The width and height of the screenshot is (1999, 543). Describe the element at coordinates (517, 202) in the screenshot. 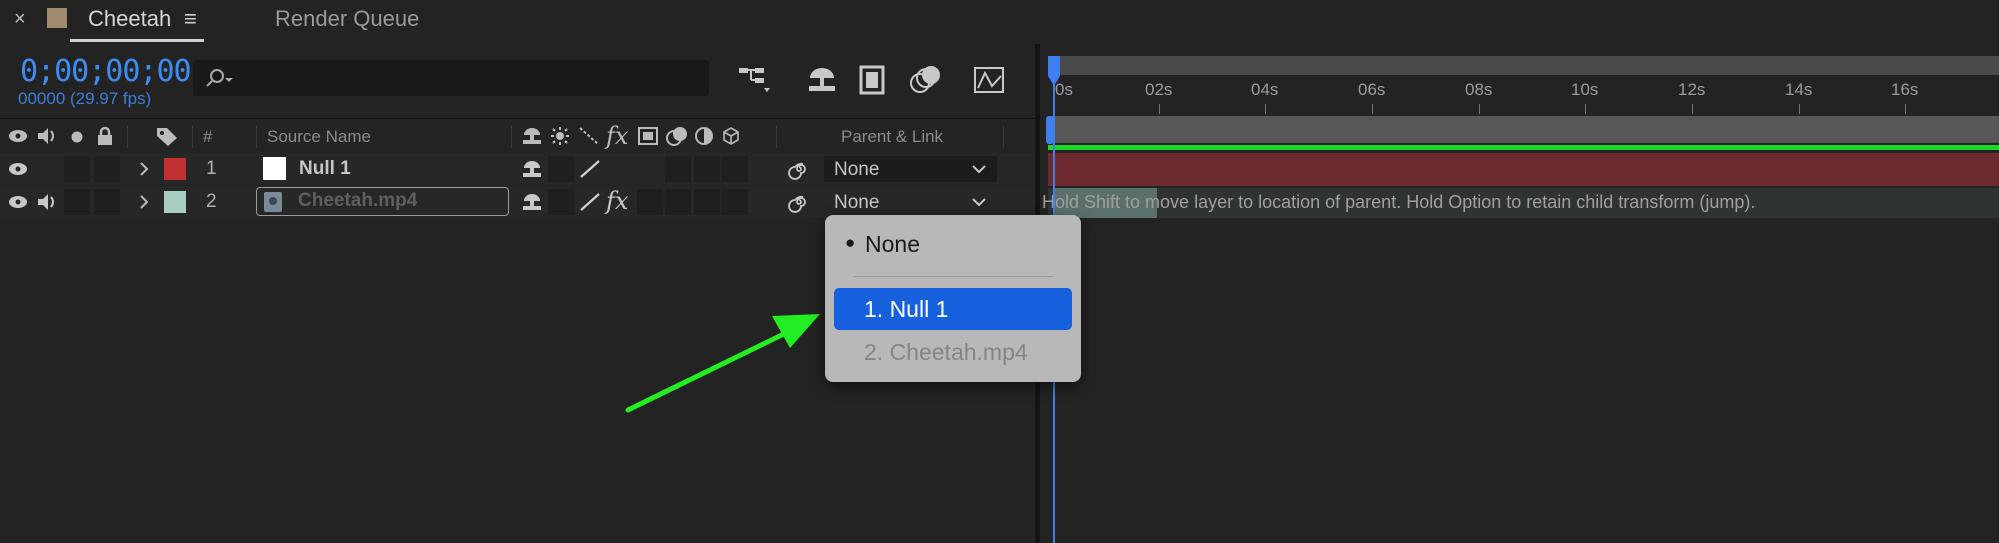

I see `layer-row: 2 Cheetah.mp4 fx None` at that location.